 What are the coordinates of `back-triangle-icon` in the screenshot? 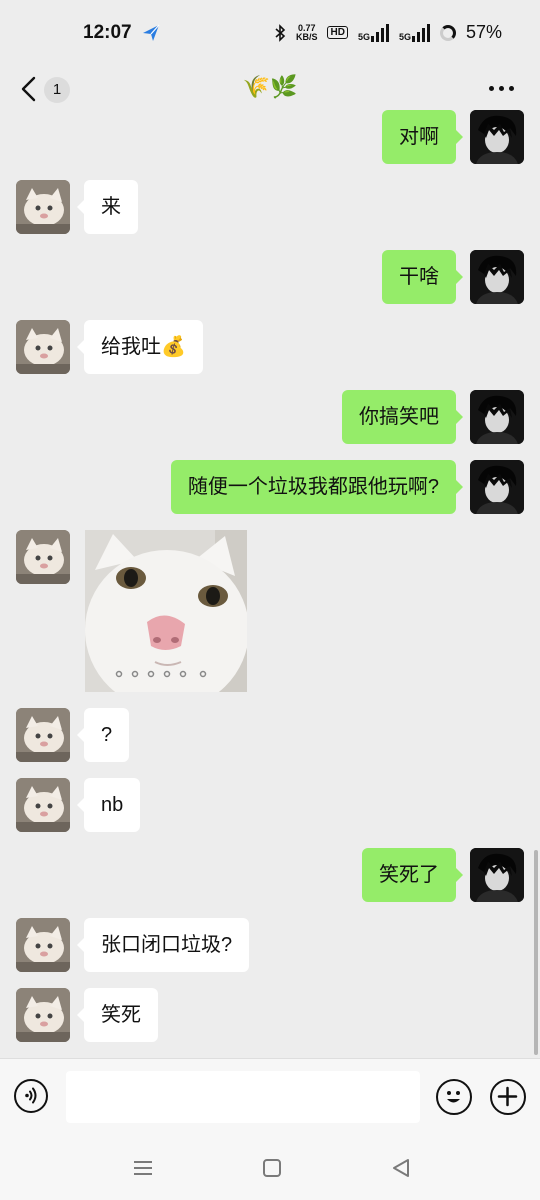 It's located at (401, 1168).